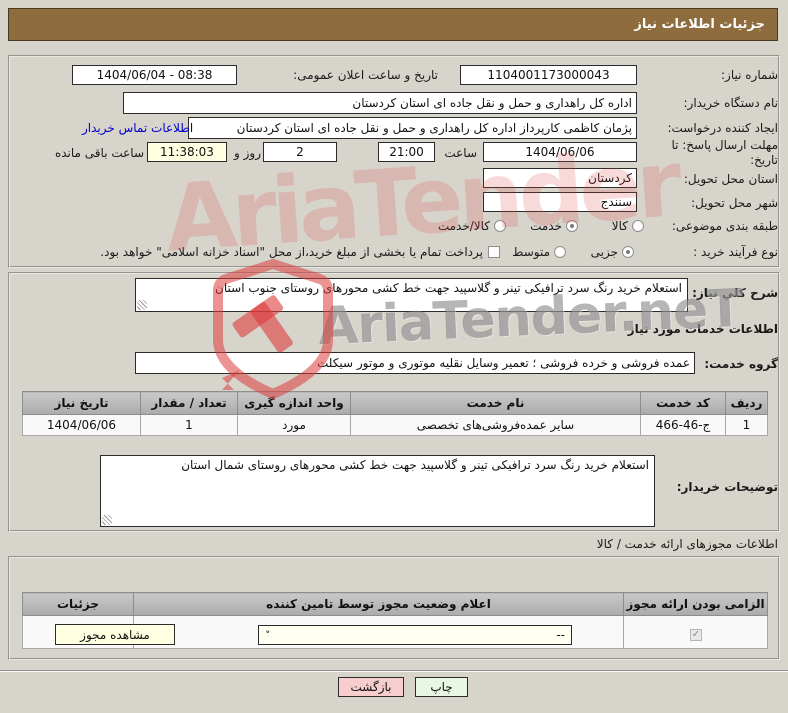 The height and width of the screenshot is (713, 788). Describe the element at coordinates (546, 226) in the screenshot. I see `radio-service-label: خدمت` at that location.